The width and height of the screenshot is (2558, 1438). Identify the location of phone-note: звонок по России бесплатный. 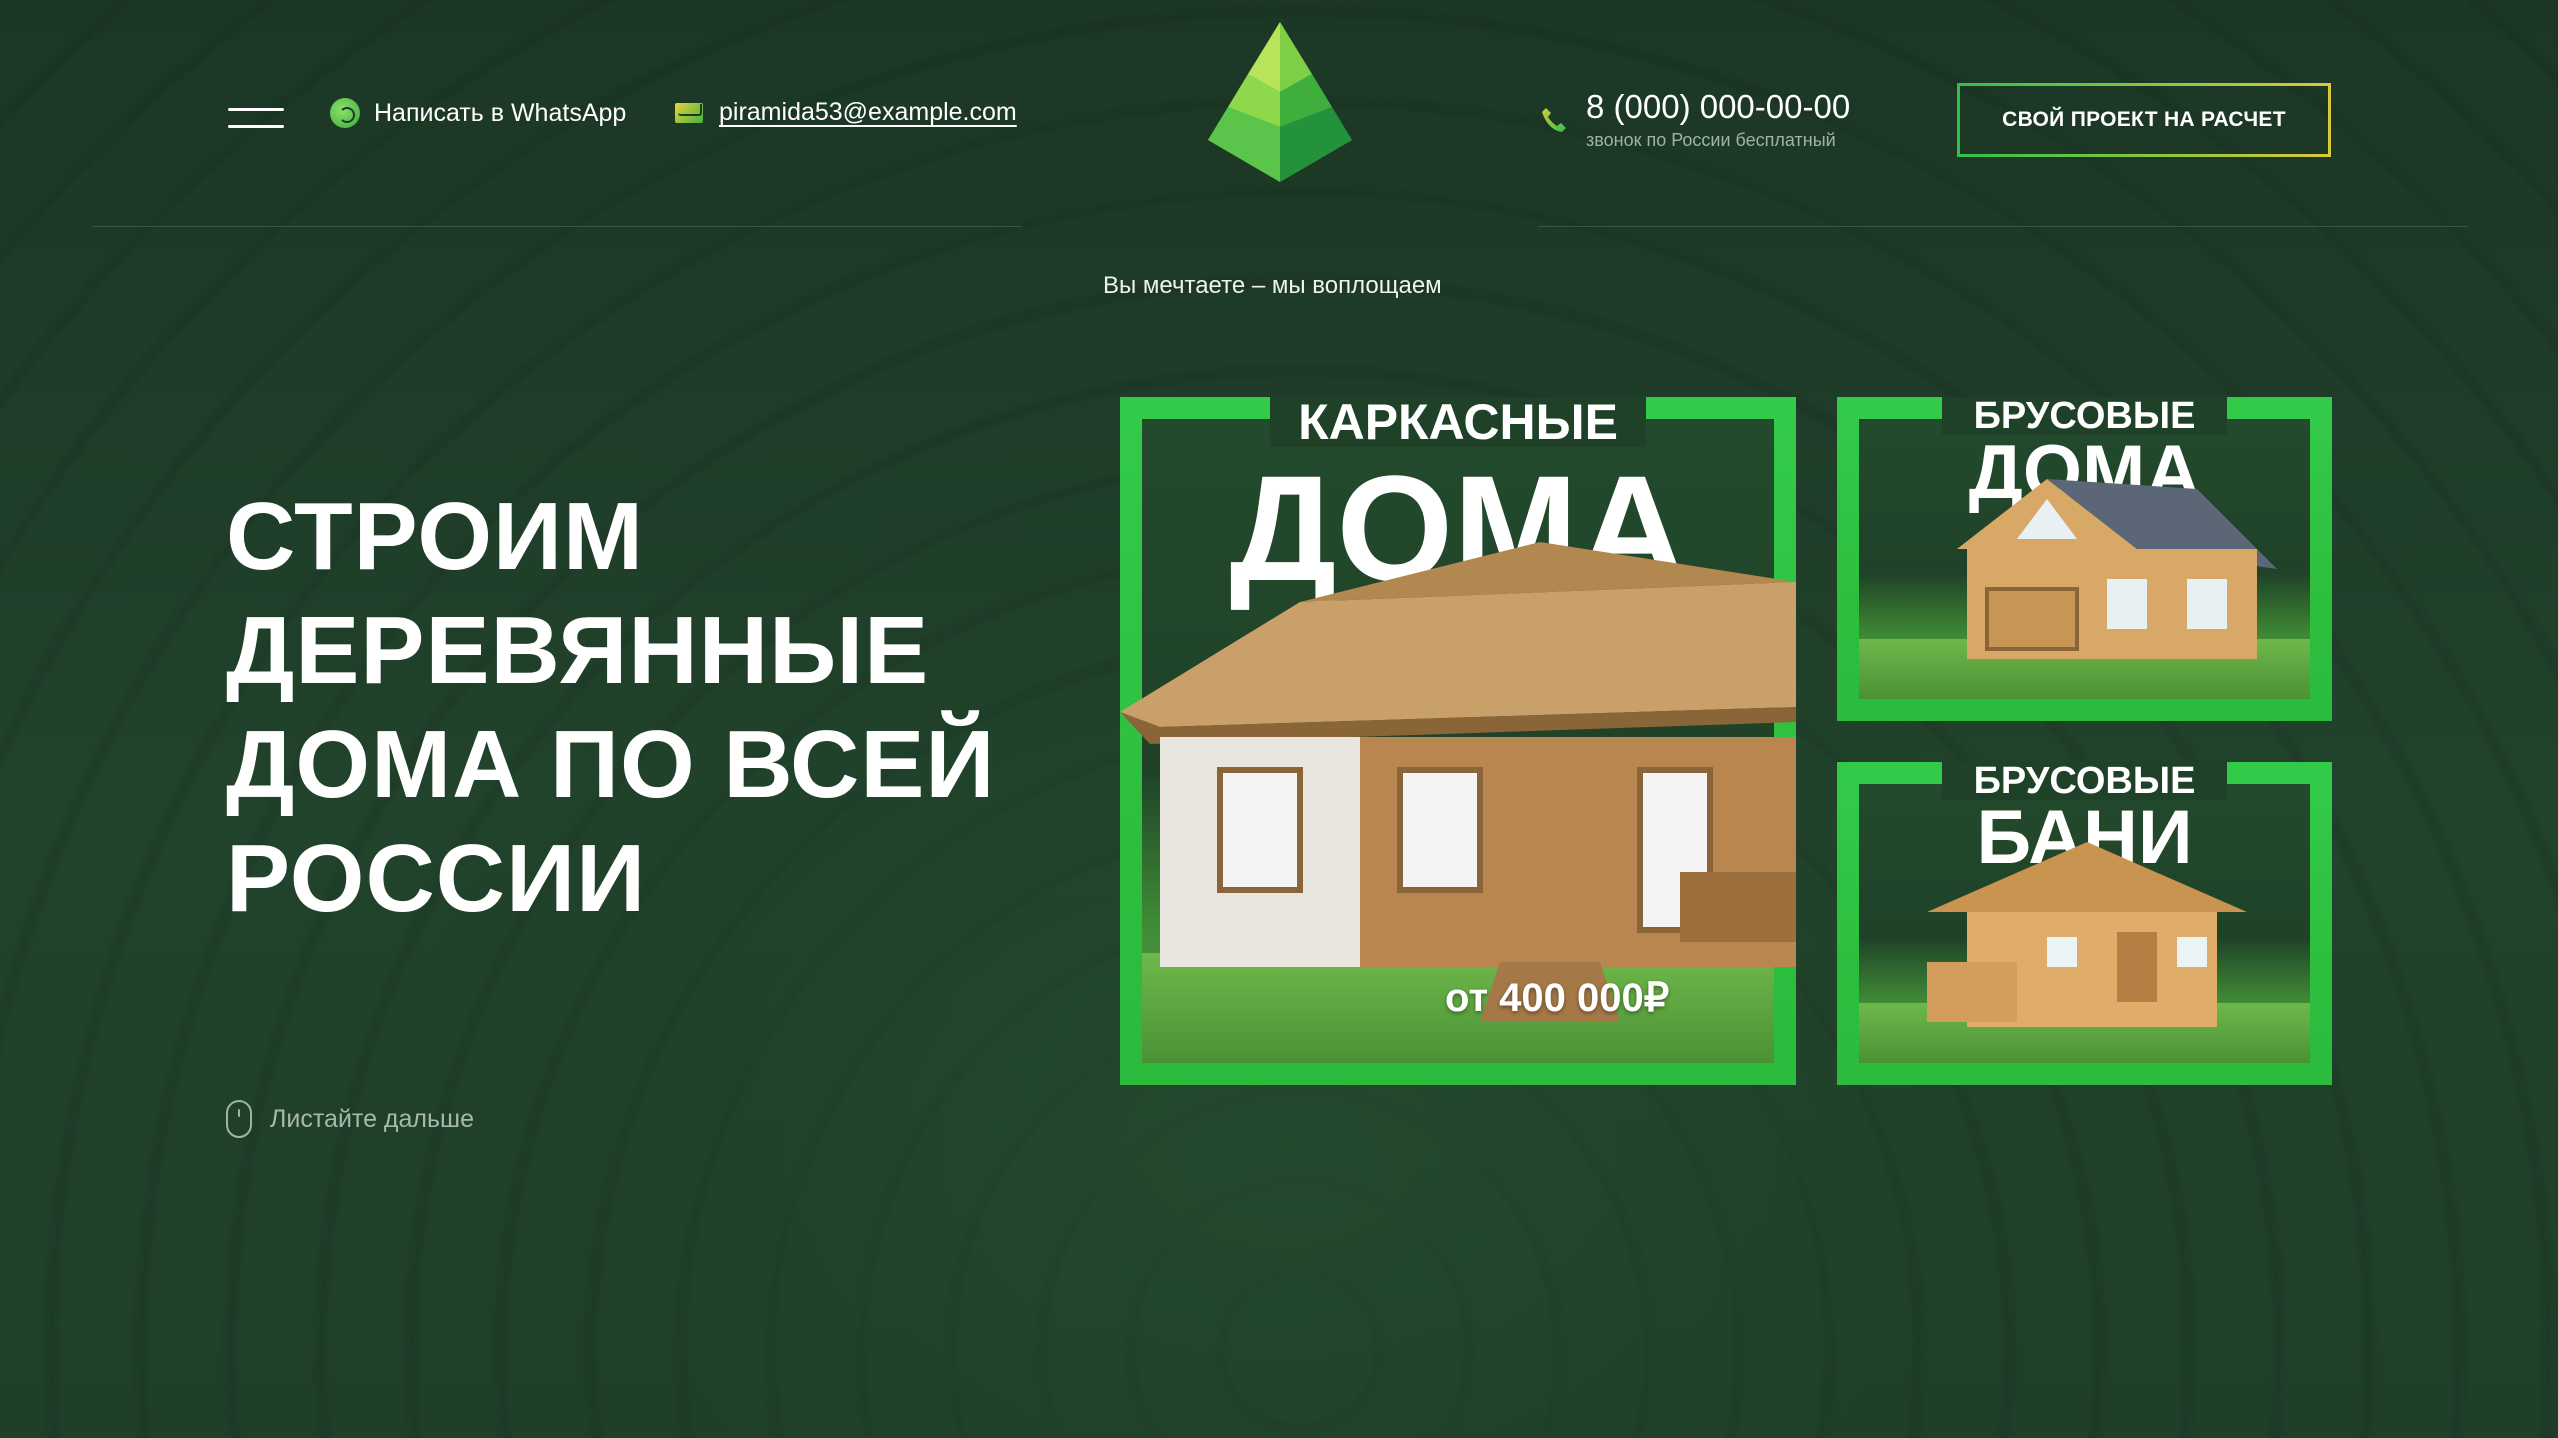
(1711, 140).